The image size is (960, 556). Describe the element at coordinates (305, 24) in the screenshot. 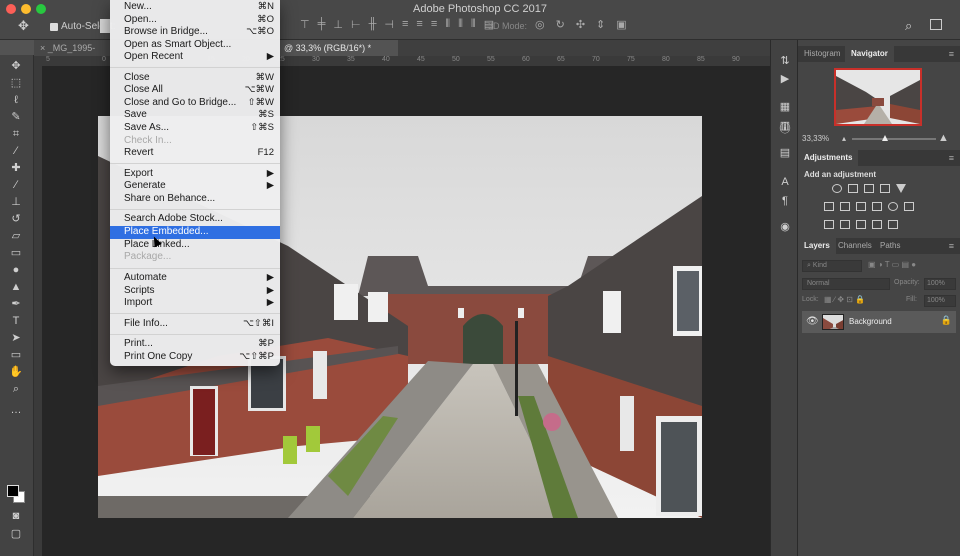

I see `align-top-icon: ⊤` at that location.